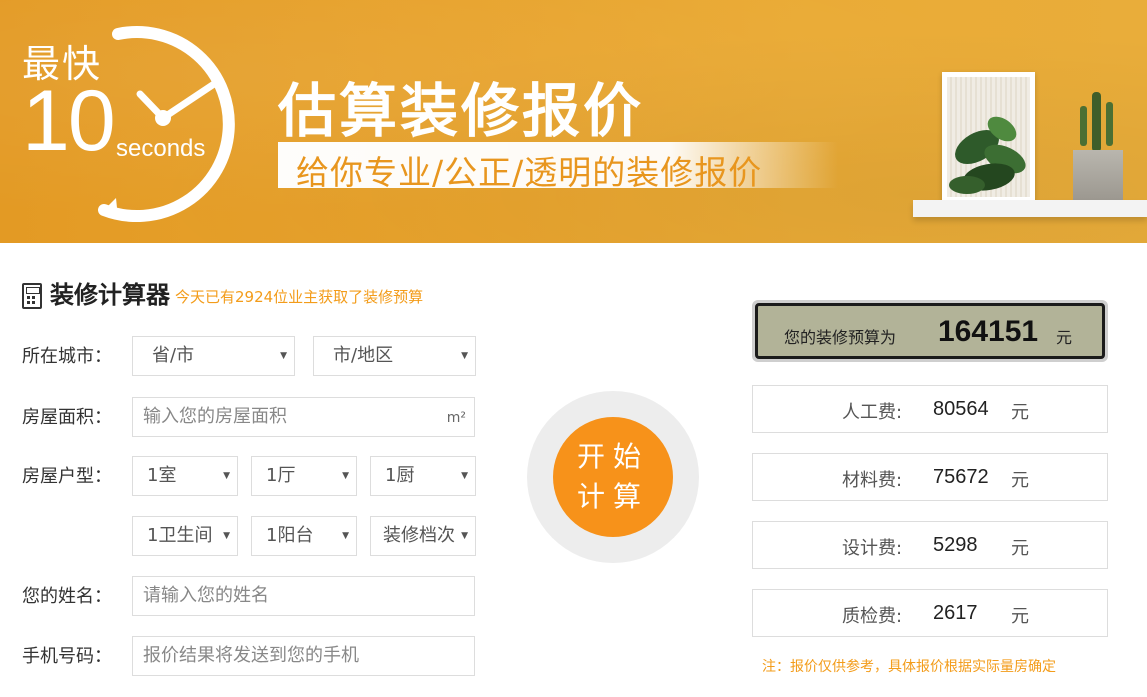 Image resolution: width=1147 pixels, height=697 pixels. I want to click on leaf-icon, so click(987, 155).